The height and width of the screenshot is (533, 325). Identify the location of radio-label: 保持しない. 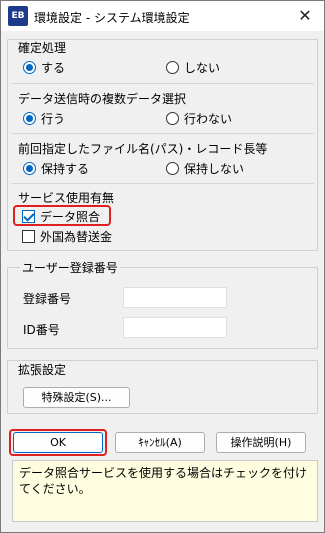
(214, 169).